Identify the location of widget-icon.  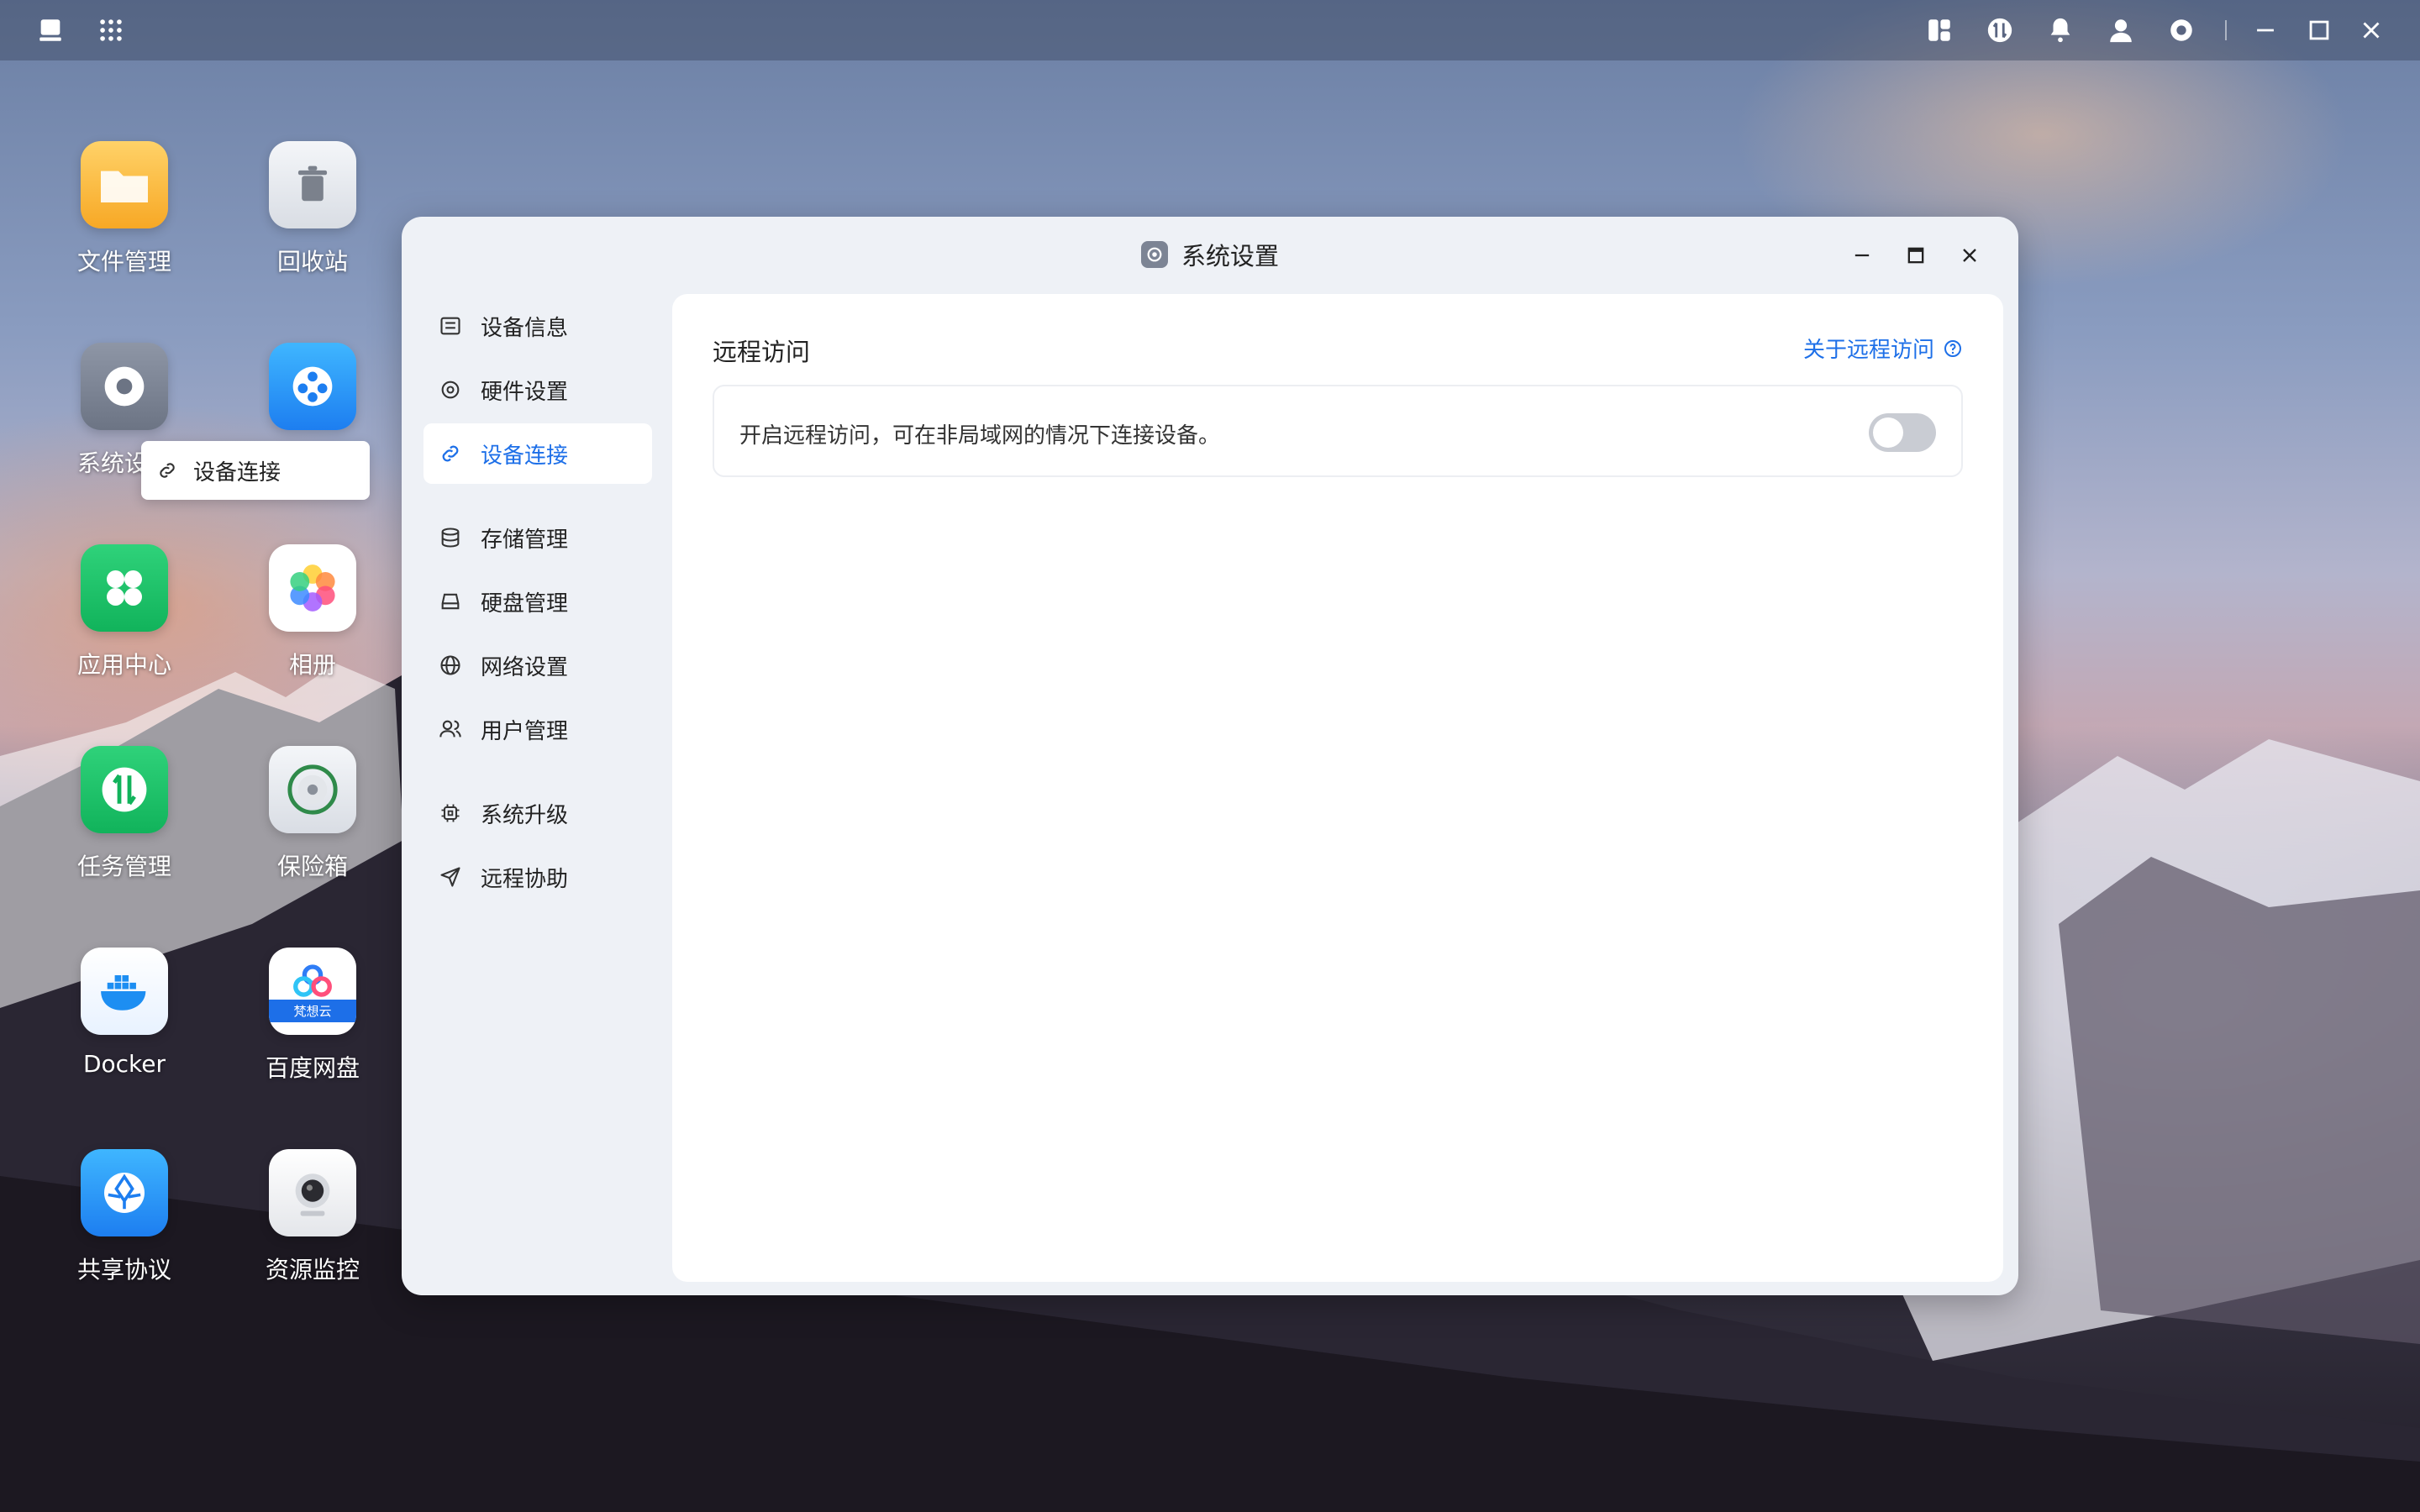
(1939, 30).